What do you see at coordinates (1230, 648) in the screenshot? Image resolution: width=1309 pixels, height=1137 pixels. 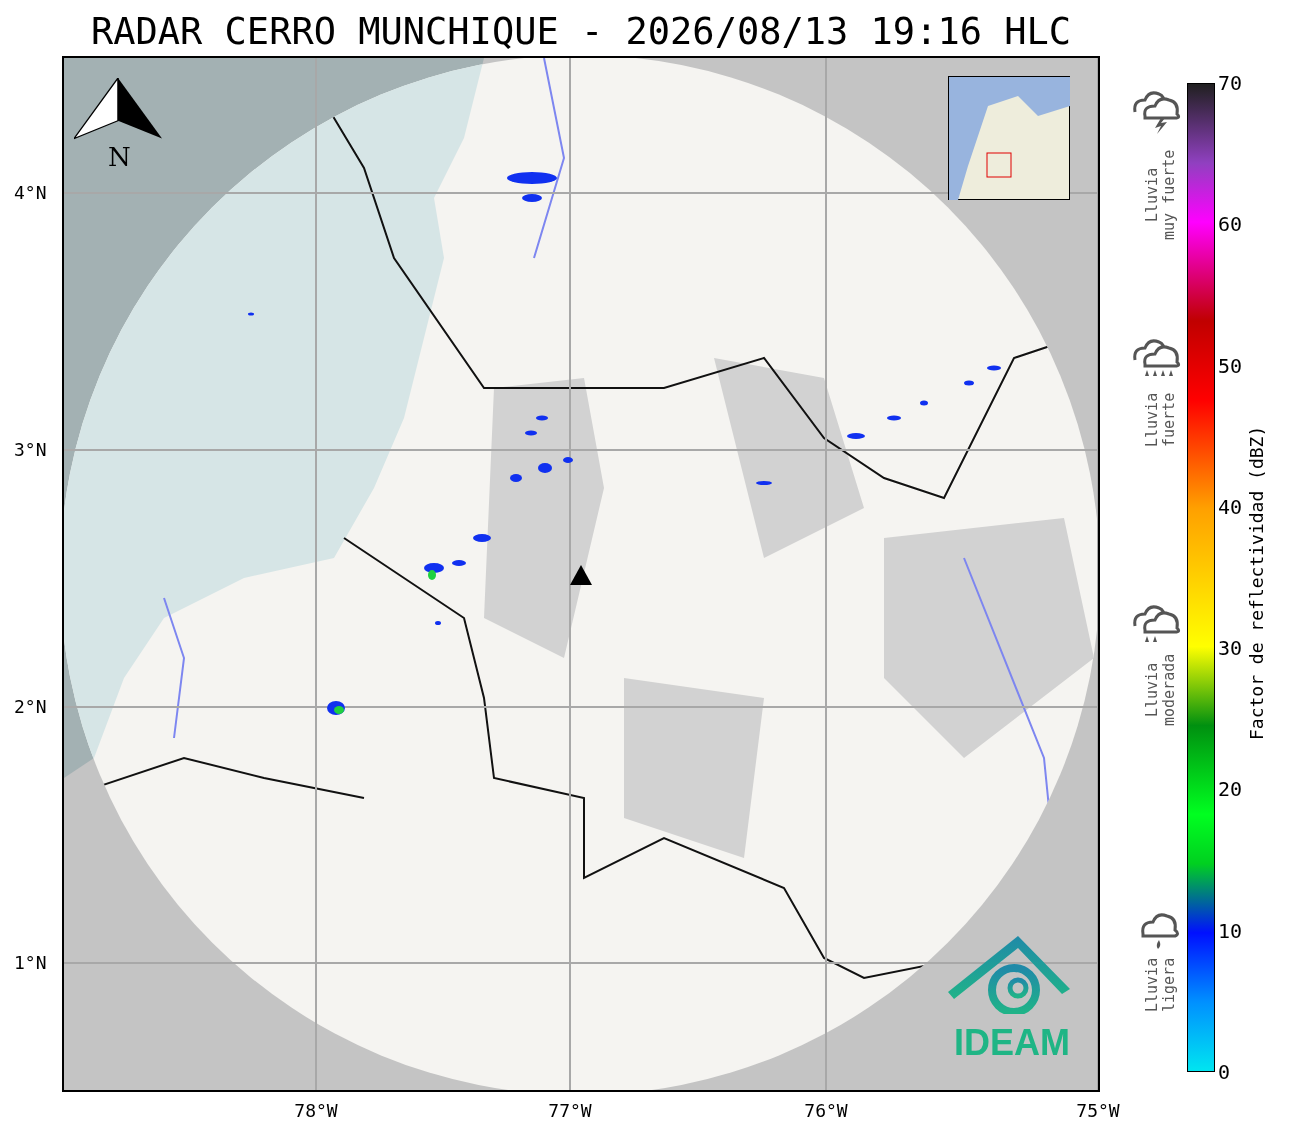 I see `scale-value: 30` at bounding box center [1230, 648].